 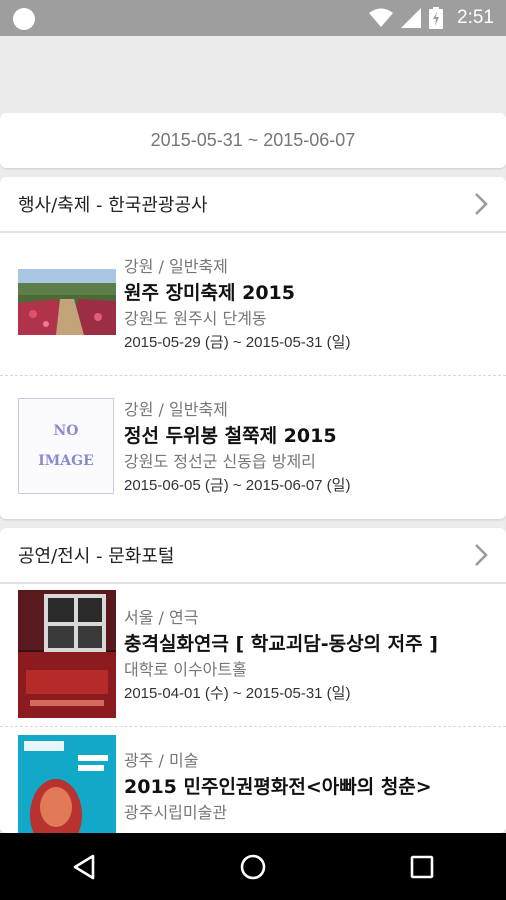 I want to click on wifi-icon, so click(x=381, y=17).